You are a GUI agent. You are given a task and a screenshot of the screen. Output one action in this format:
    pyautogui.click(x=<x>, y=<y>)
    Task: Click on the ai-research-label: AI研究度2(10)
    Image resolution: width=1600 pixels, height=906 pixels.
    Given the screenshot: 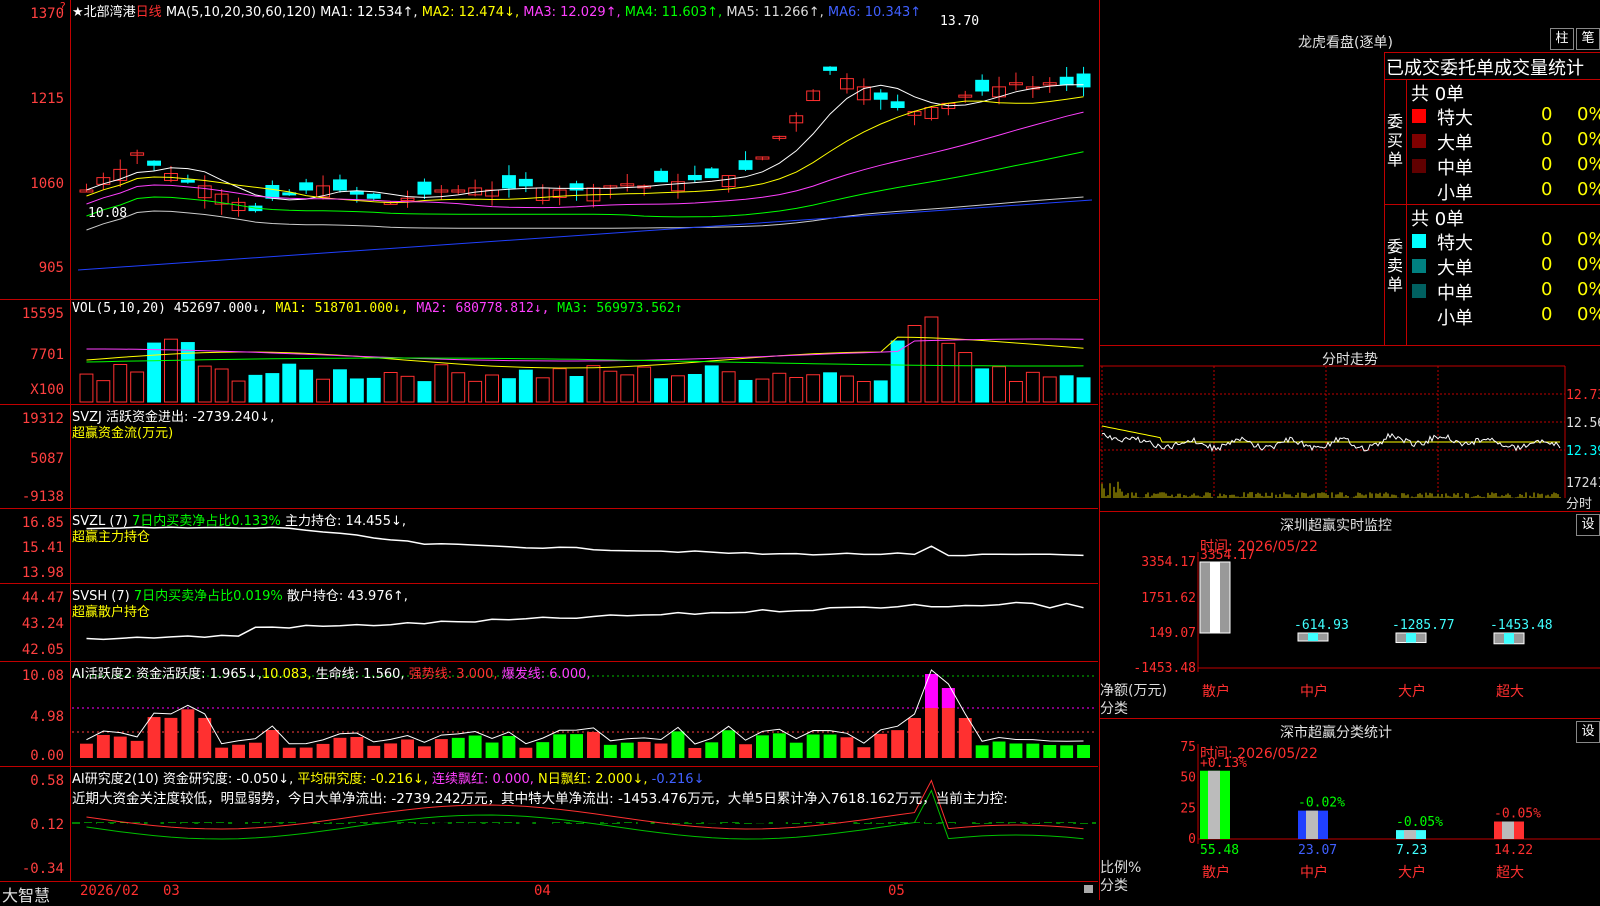 What is the action you would take?
    pyautogui.click(x=115, y=779)
    